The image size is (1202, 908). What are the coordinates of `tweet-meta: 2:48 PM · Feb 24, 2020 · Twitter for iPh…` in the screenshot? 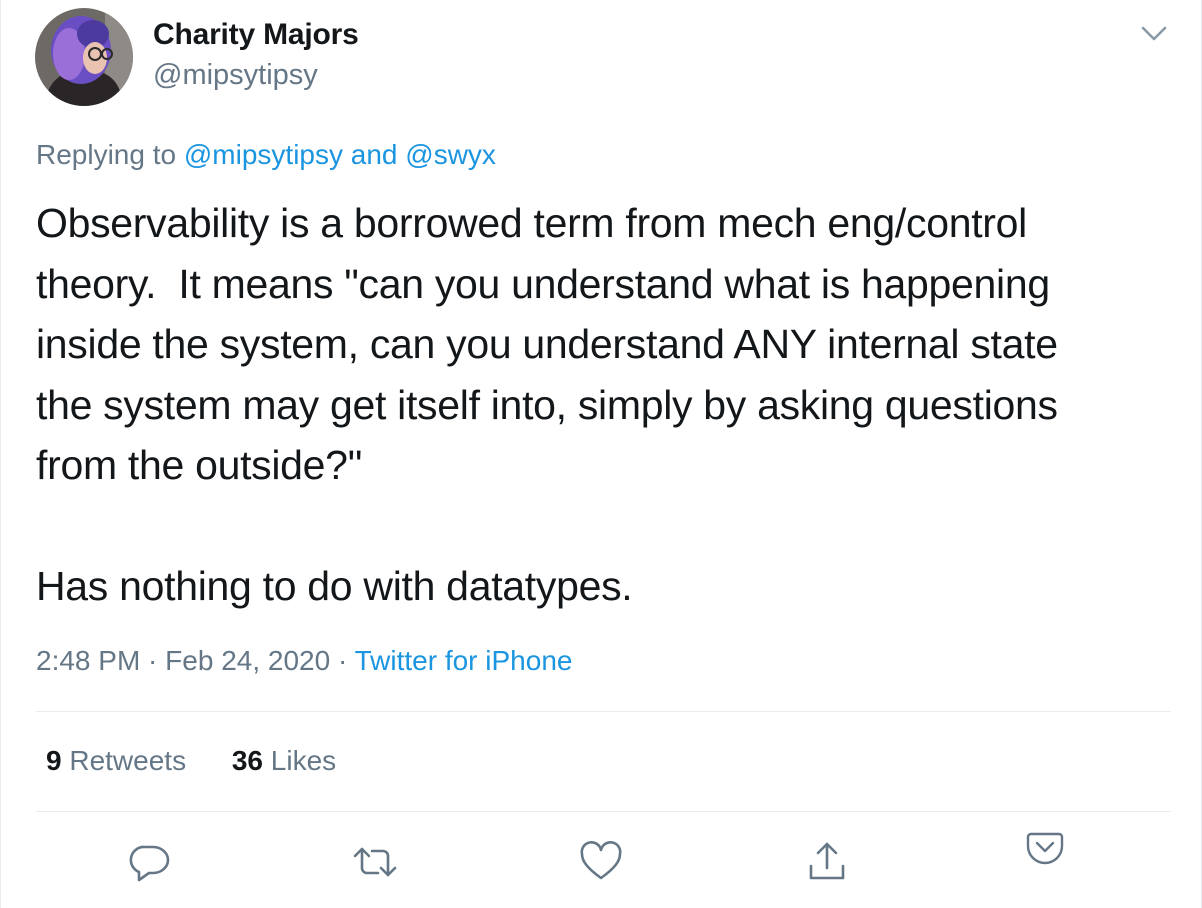 It's located at (304, 661).